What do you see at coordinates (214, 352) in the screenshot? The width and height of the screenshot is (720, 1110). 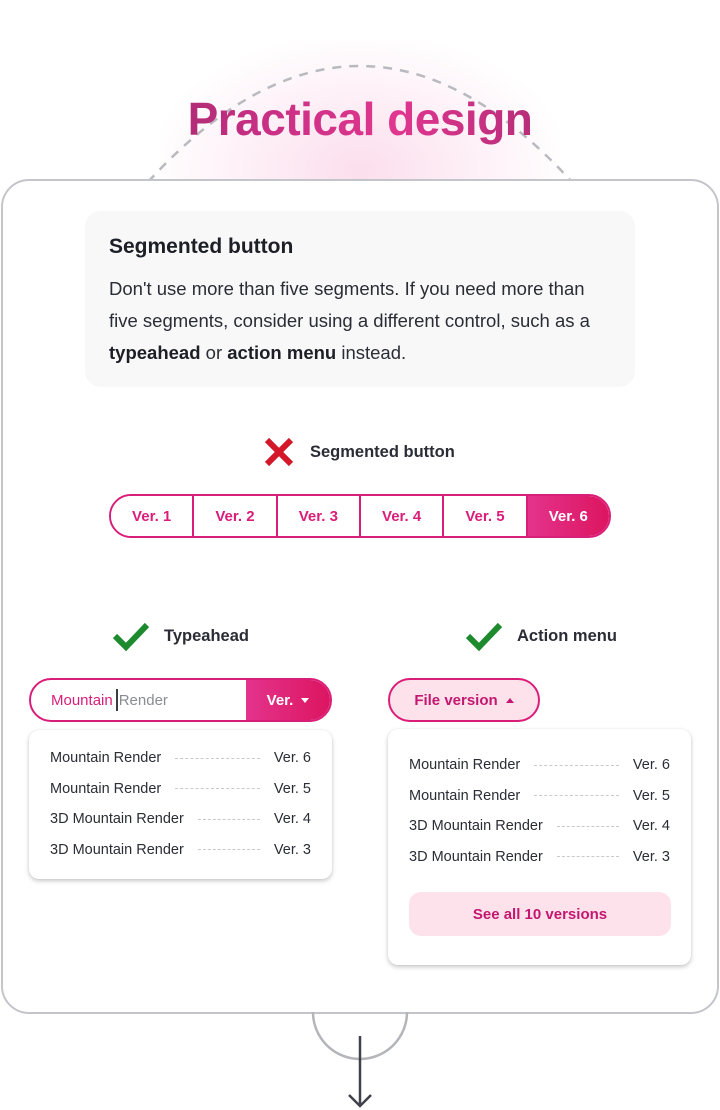 I see `info-text: or` at bounding box center [214, 352].